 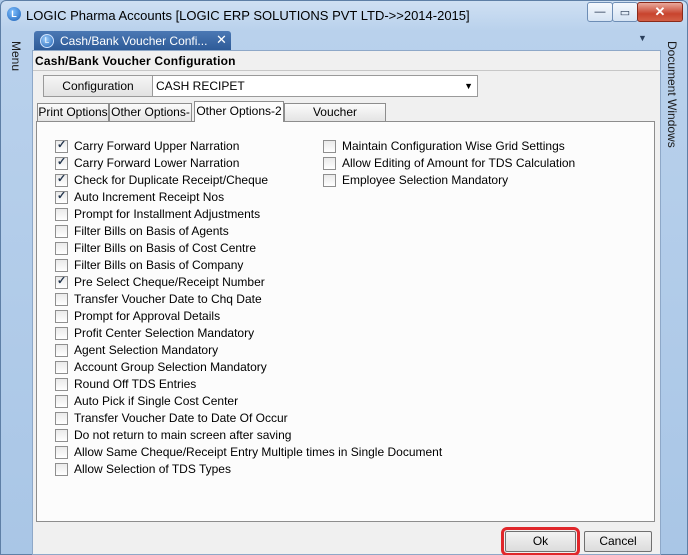 What do you see at coordinates (239, 111) in the screenshot?
I see `tab-other-options-2: Other Options-2` at bounding box center [239, 111].